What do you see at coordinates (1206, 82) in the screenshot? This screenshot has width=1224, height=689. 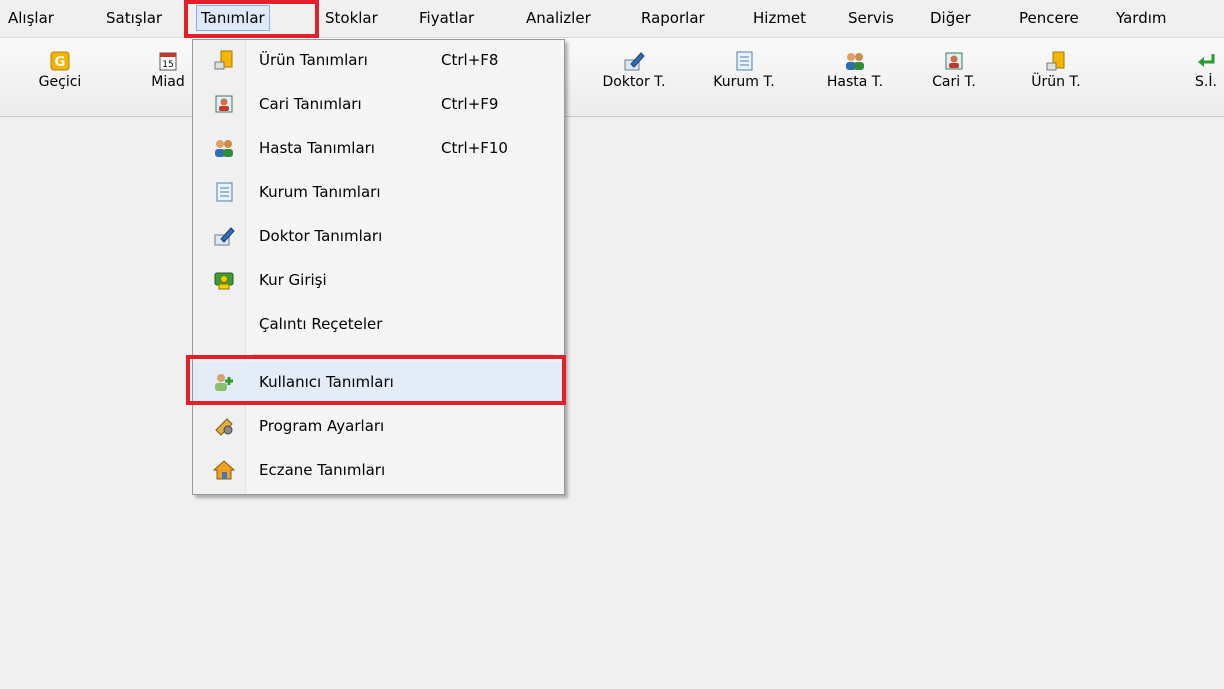 I see `toolbar-label: S.İ.` at bounding box center [1206, 82].